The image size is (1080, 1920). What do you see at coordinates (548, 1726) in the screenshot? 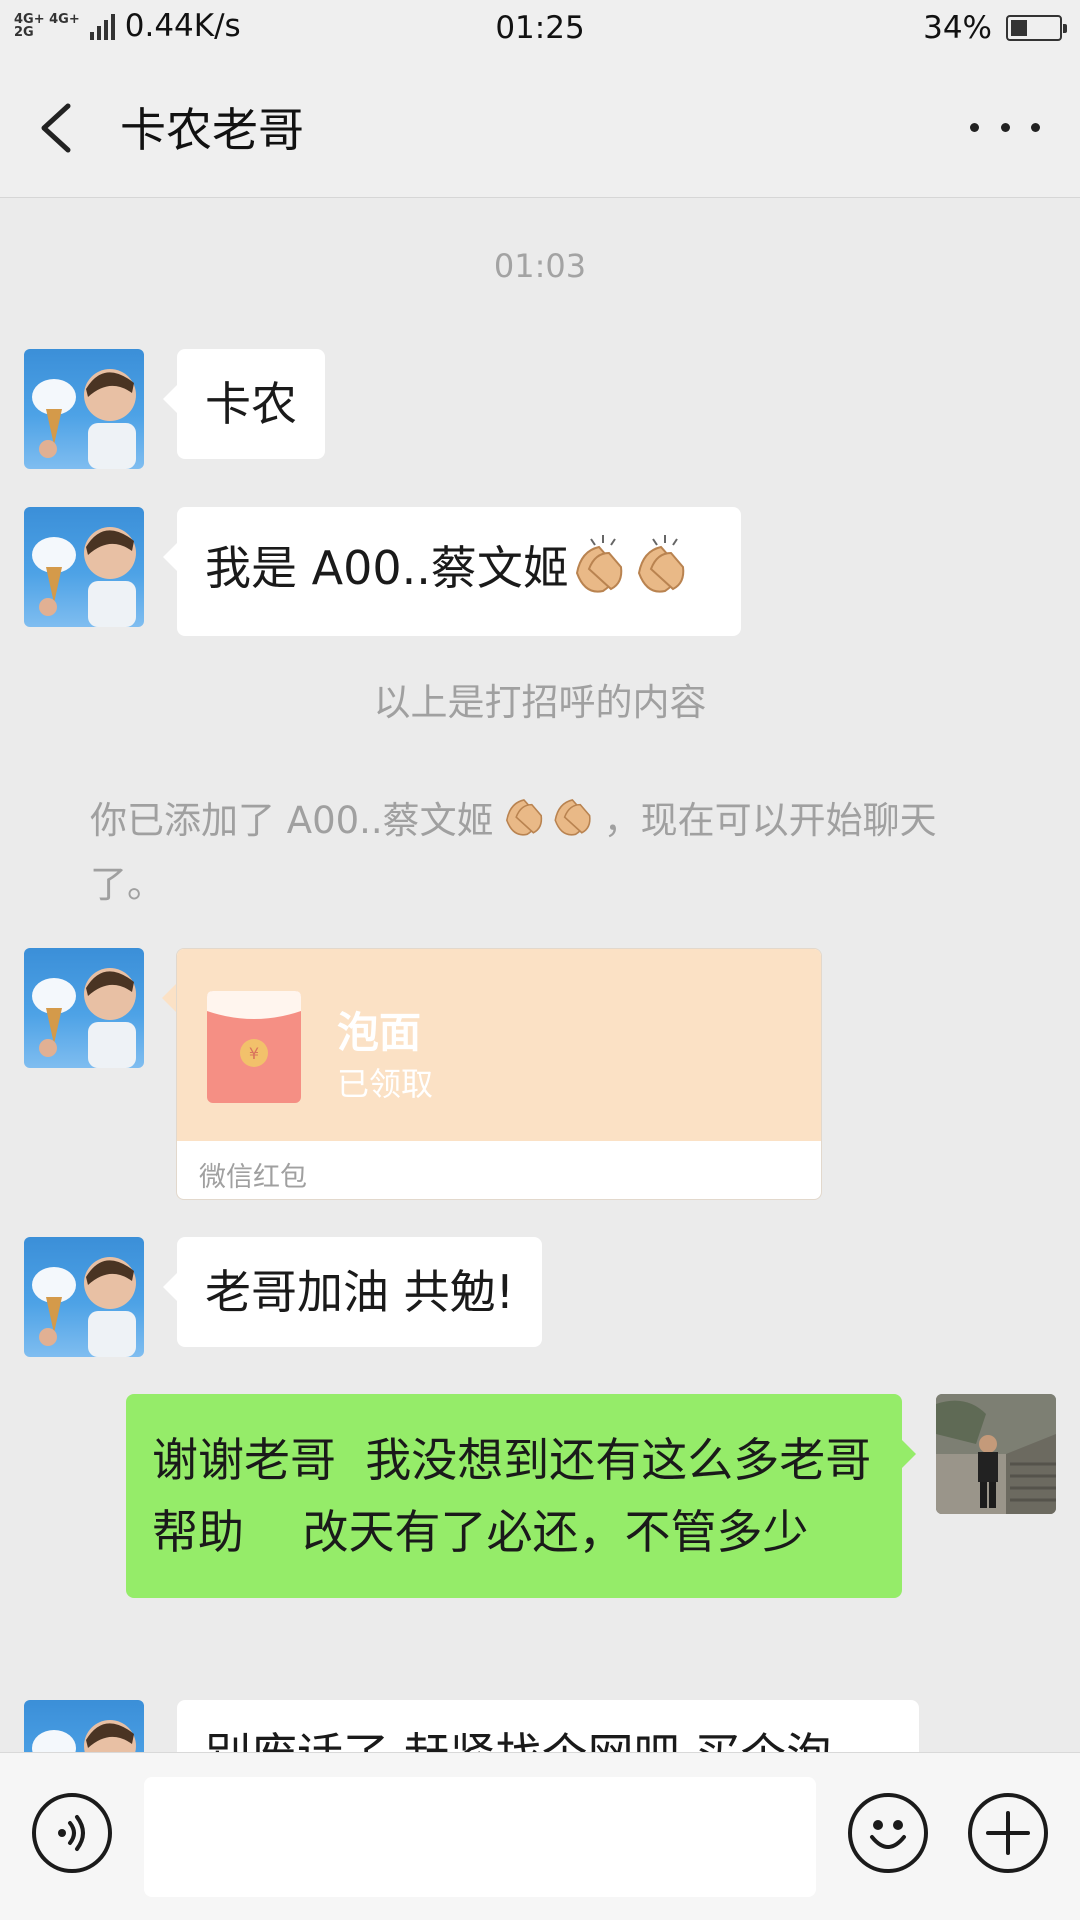
I see `received-message: 别废话了 赶紧找个网吧 买个泡` at bounding box center [548, 1726].